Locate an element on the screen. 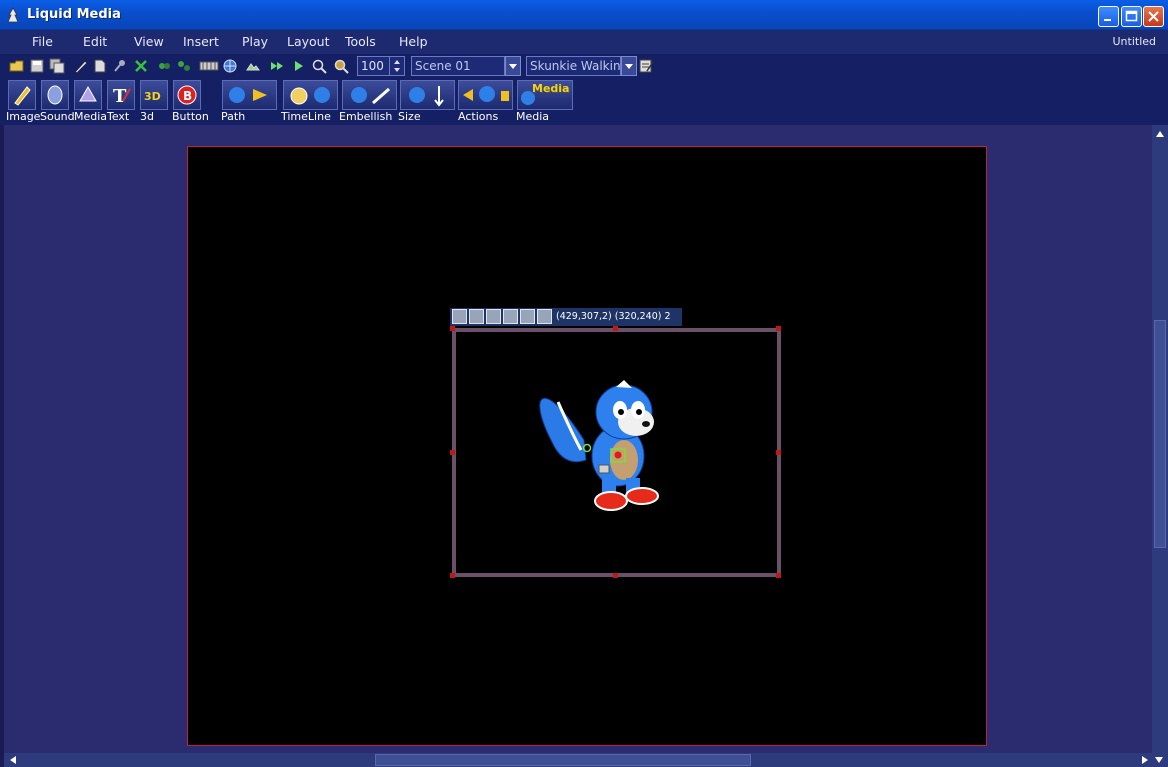 Image resolution: width=1168 pixels, height=767 pixels. timeline-button is located at coordinates (310, 95).